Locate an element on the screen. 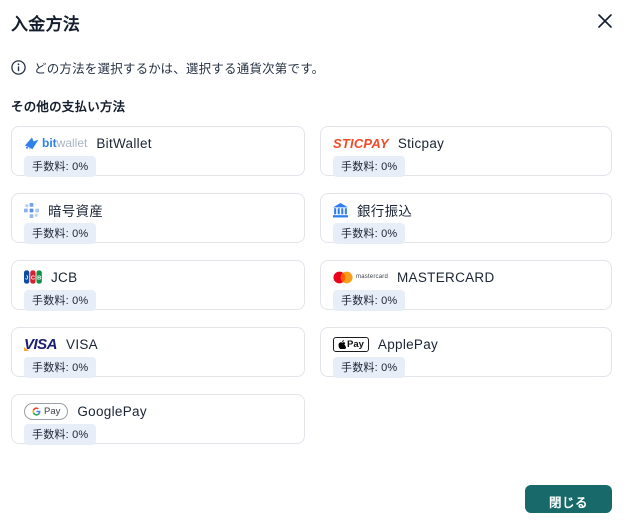 This screenshot has height=529, width=626. crypto-icon is located at coordinates (31, 210).